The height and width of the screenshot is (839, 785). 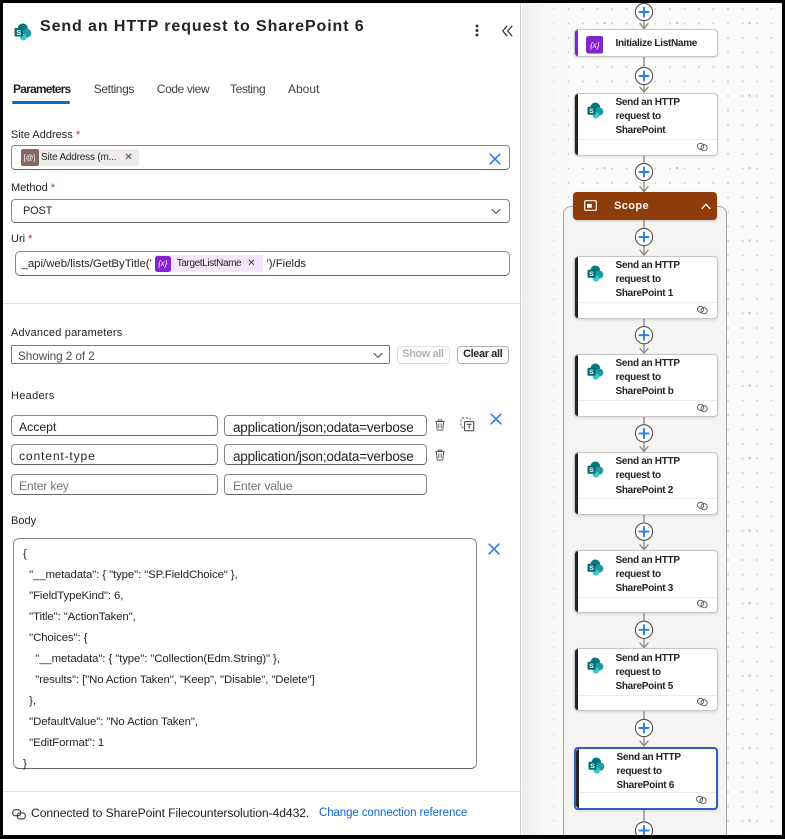 I want to click on svg-text: {x}, so click(x=594, y=45).